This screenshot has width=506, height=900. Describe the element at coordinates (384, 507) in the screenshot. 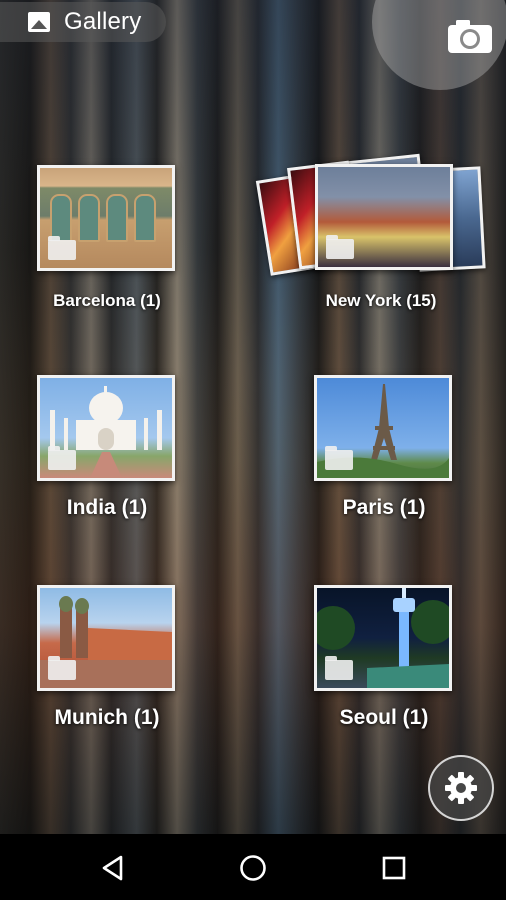

I see `album-label: Paris (1)` at that location.